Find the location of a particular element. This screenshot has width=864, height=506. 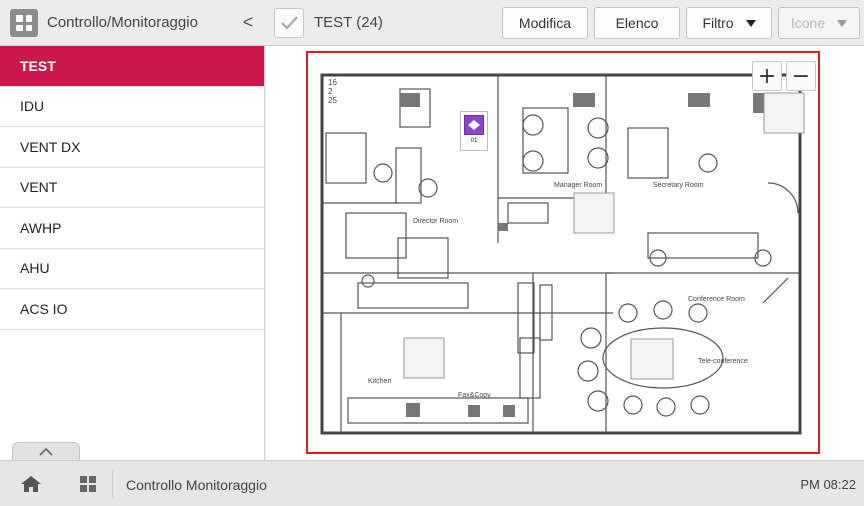

sidebar-item-test: TEST is located at coordinates (132, 66).